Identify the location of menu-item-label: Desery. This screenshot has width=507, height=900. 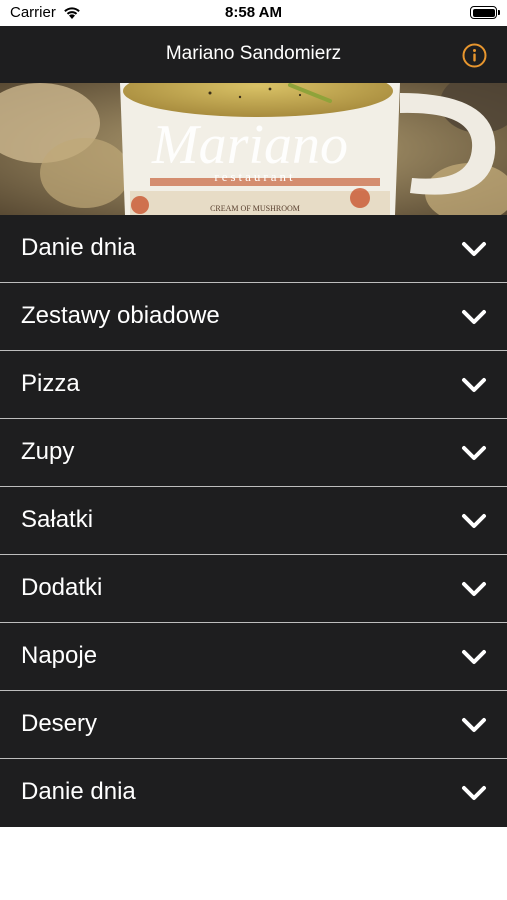
(59, 723).